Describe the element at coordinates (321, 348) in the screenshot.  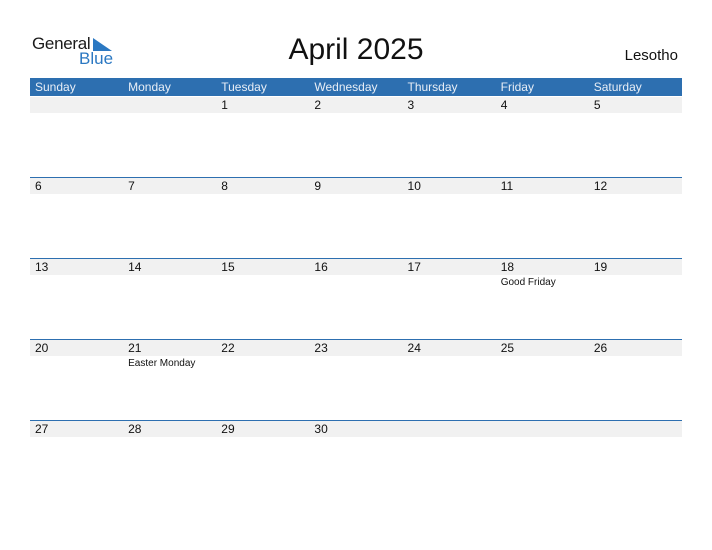
I see `day-number: 23` at that location.